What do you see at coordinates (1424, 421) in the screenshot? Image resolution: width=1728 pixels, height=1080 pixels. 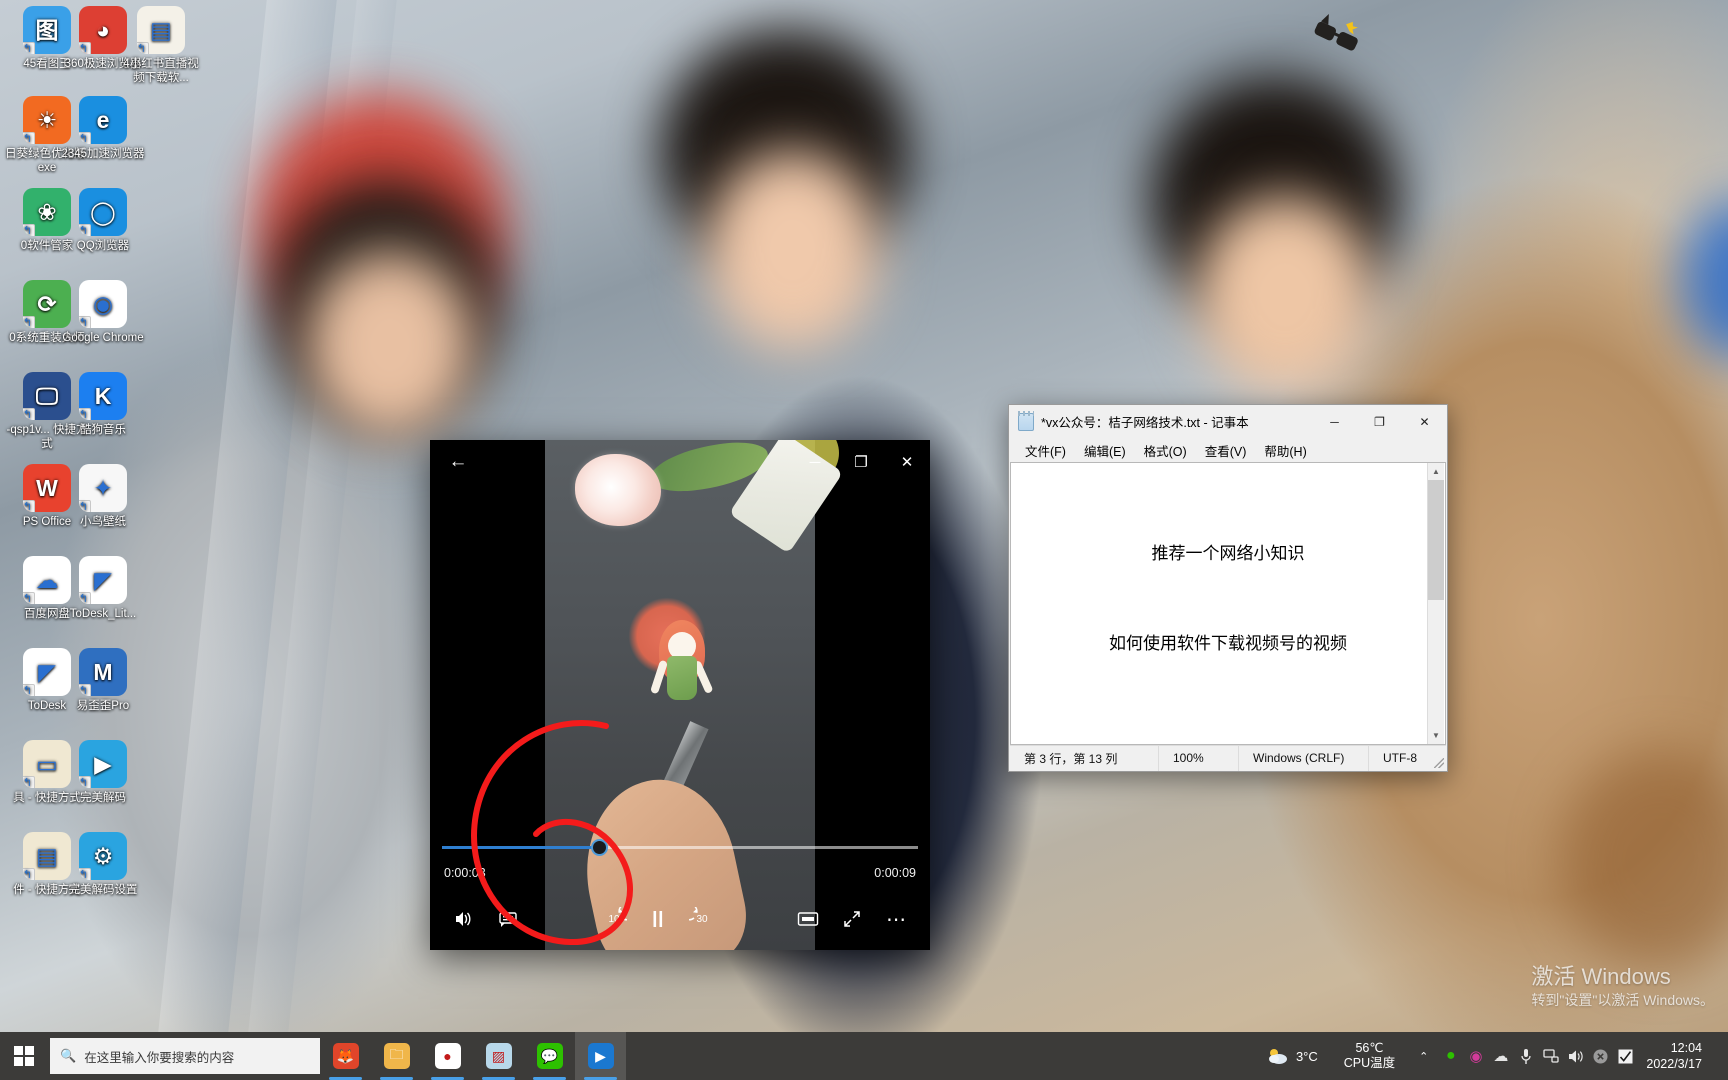 I see `notepad-close-button: ✕` at bounding box center [1424, 421].